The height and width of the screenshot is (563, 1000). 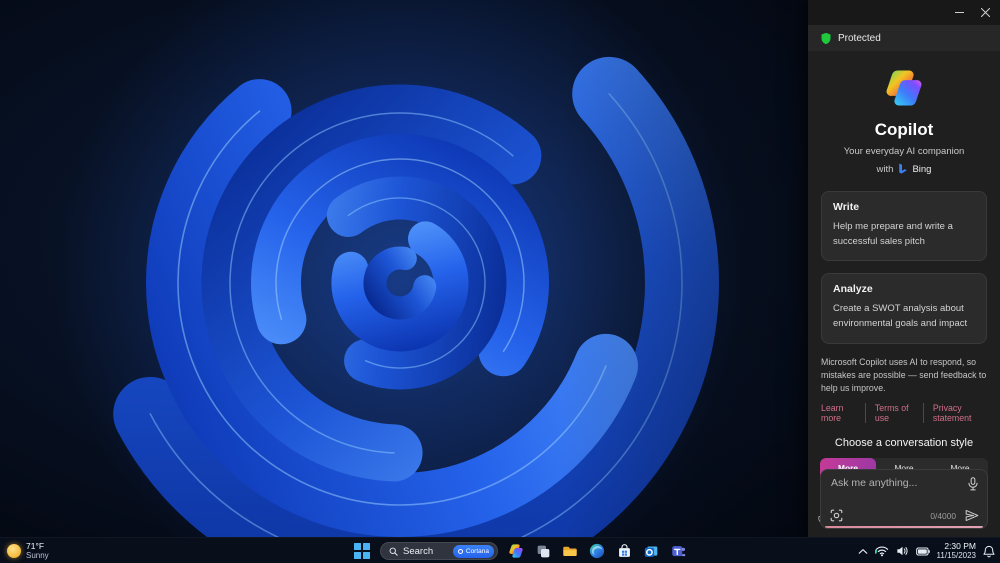 I want to click on store-icon, so click(x=624, y=550).